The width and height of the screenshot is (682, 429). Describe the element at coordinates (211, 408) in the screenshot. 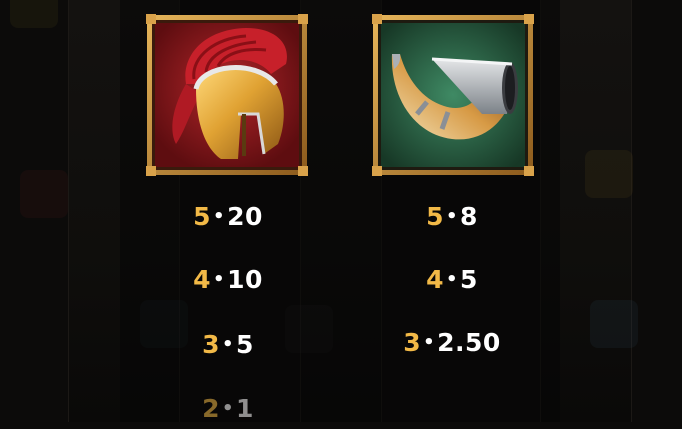

I see `payout-count: 2` at that location.